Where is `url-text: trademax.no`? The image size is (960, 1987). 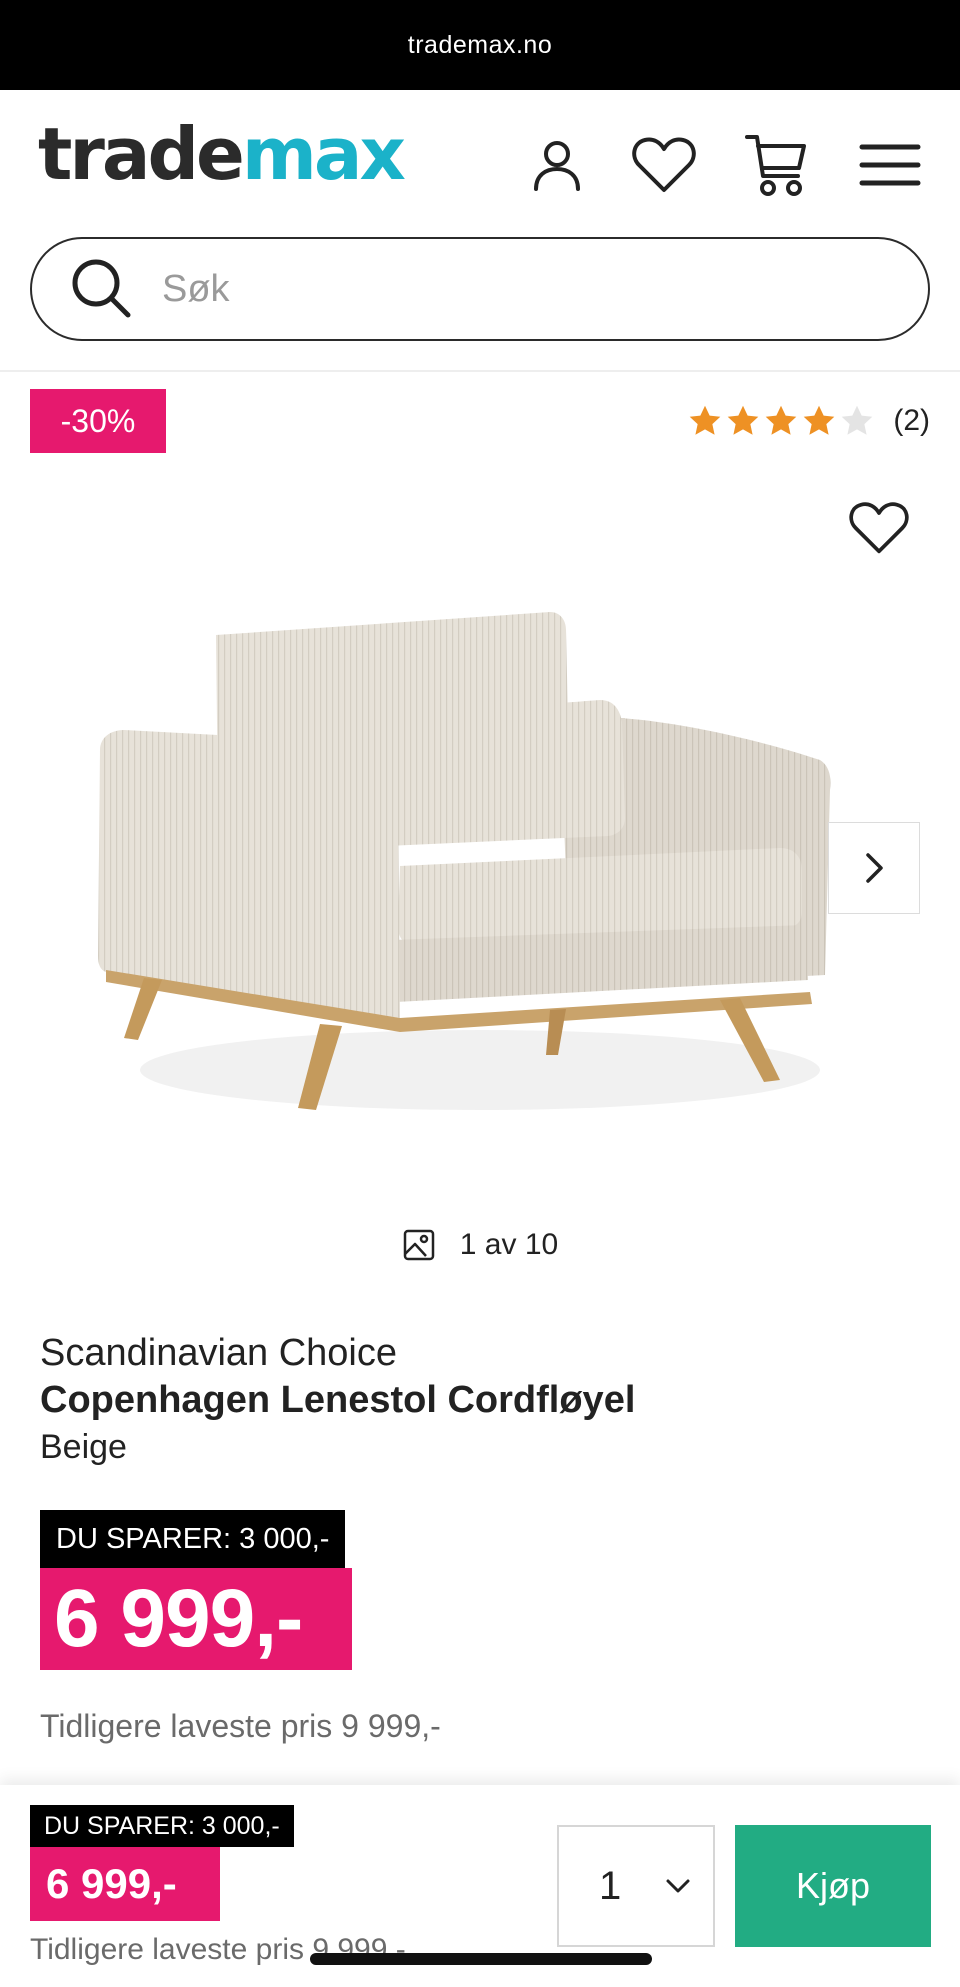
url-text: trademax.no is located at coordinates (480, 44).